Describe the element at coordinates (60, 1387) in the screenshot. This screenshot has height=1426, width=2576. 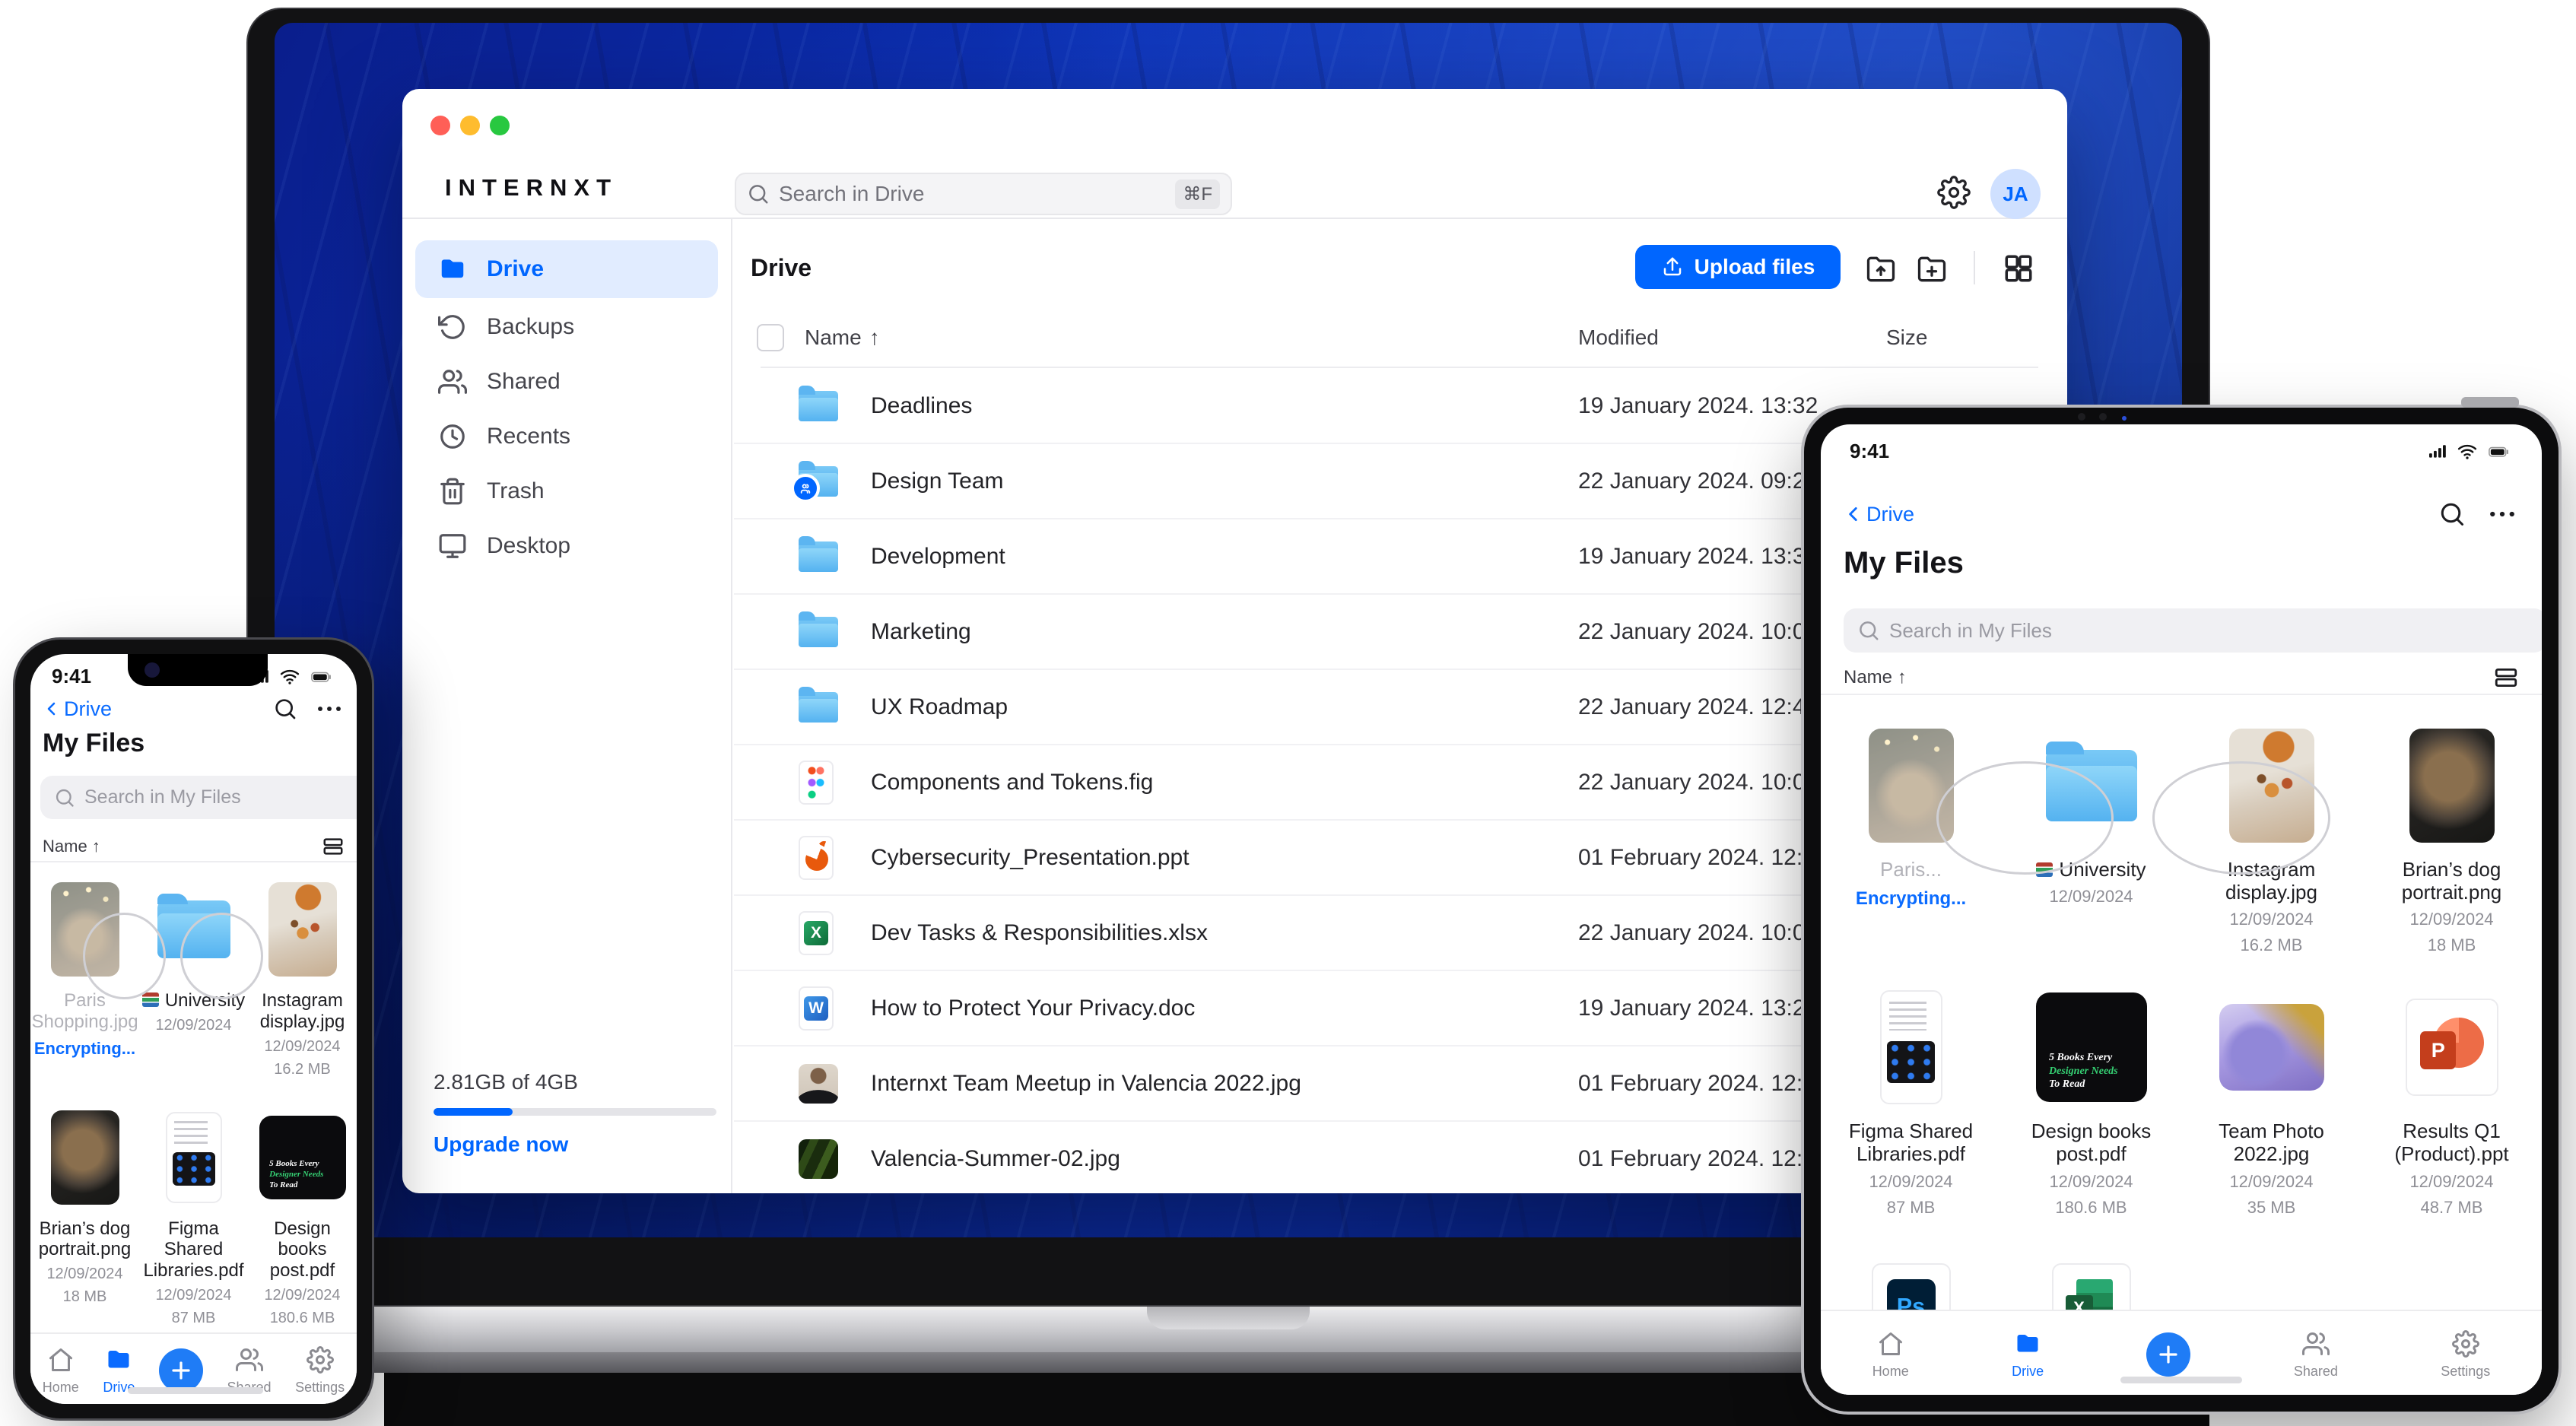
I see `nav-label: Home` at that location.